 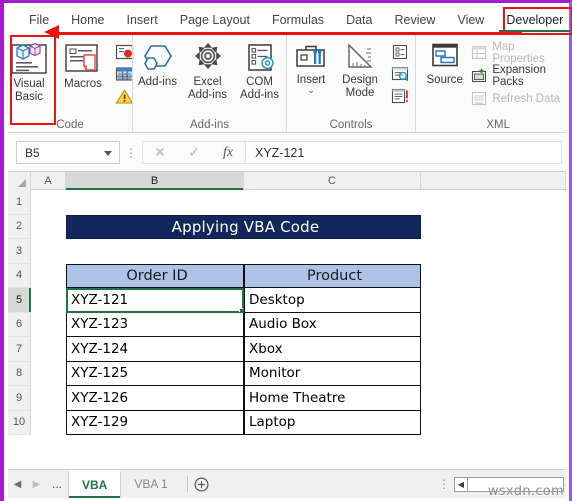 I want to click on cell-b10: XYZ-129, so click(x=155, y=422).